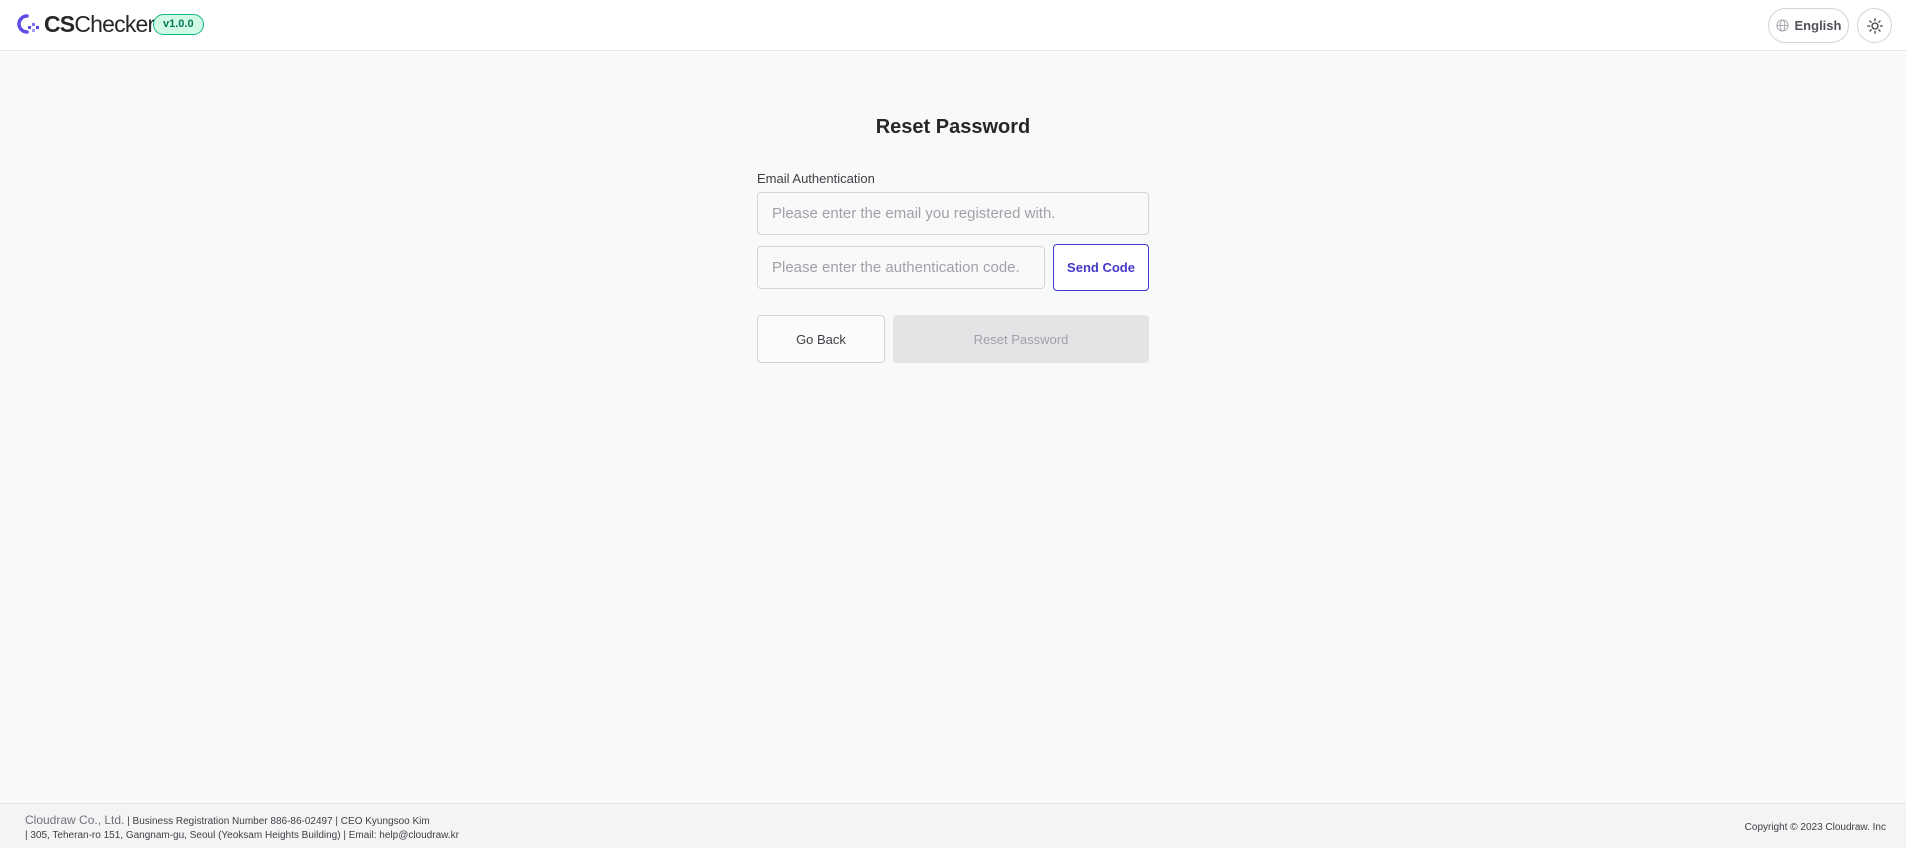  What do you see at coordinates (99, 23) in the screenshot?
I see `app-name: CSChecker` at bounding box center [99, 23].